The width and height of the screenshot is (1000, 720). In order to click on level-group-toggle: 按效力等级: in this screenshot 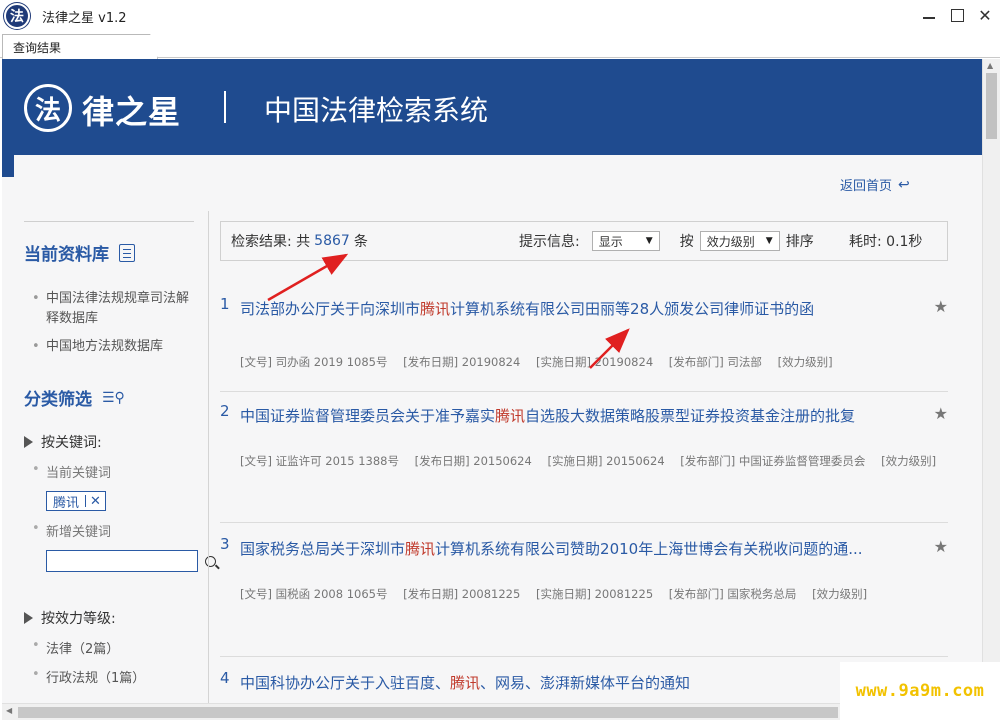, I will do `click(109, 618)`.